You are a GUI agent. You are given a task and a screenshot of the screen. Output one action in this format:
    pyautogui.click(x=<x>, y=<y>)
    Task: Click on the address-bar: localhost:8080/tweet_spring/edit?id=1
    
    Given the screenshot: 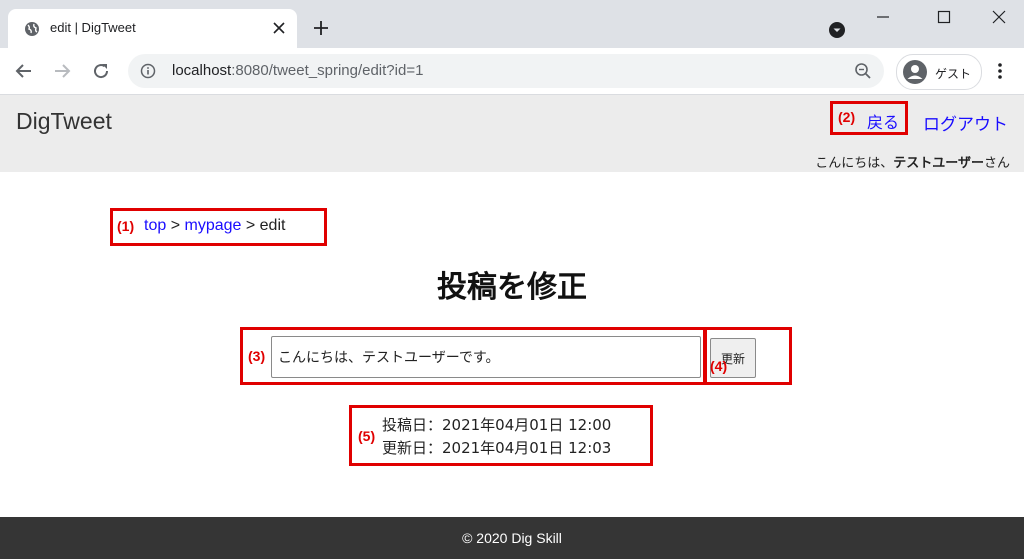 What is the action you would take?
    pyautogui.click(x=506, y=71)
    